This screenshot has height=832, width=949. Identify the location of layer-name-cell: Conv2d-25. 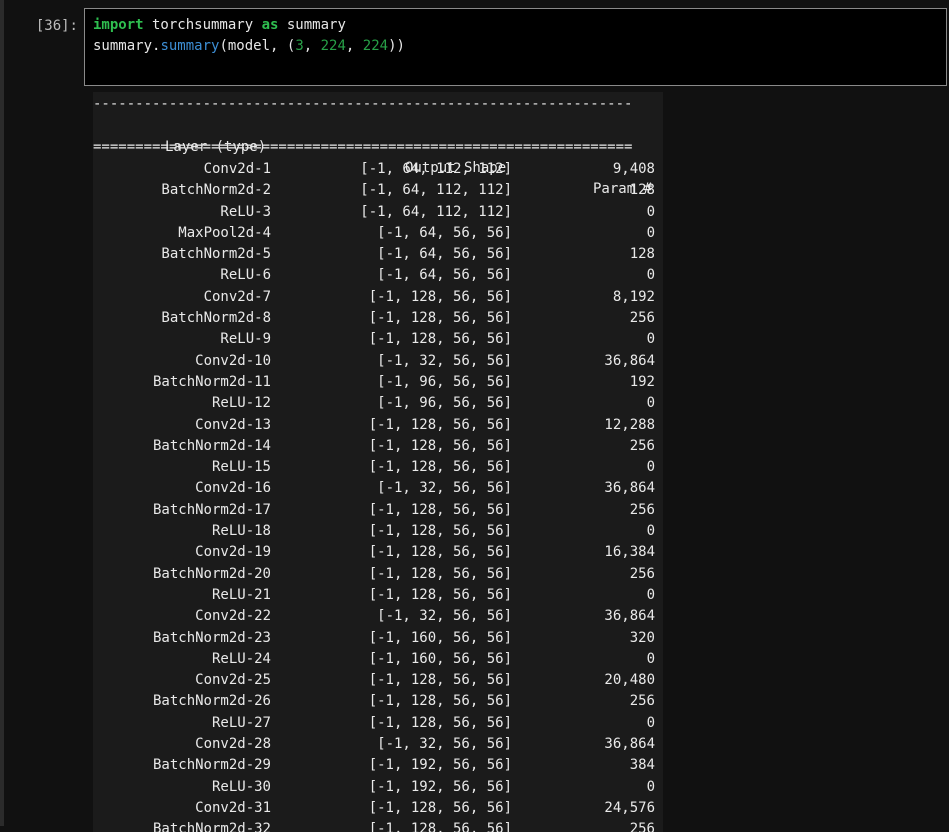
(233, 680).